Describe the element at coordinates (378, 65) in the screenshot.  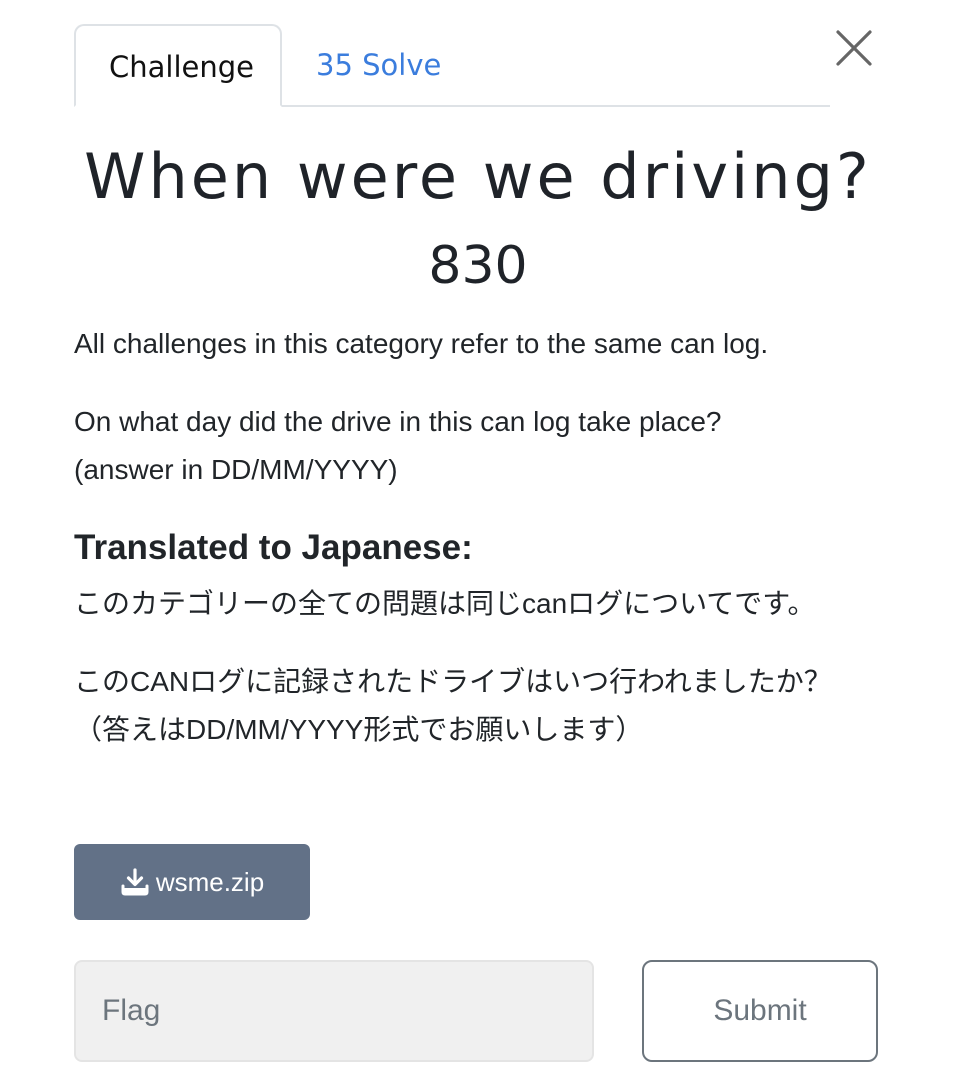
I see `tab-solves: 35 Solve` at that location.